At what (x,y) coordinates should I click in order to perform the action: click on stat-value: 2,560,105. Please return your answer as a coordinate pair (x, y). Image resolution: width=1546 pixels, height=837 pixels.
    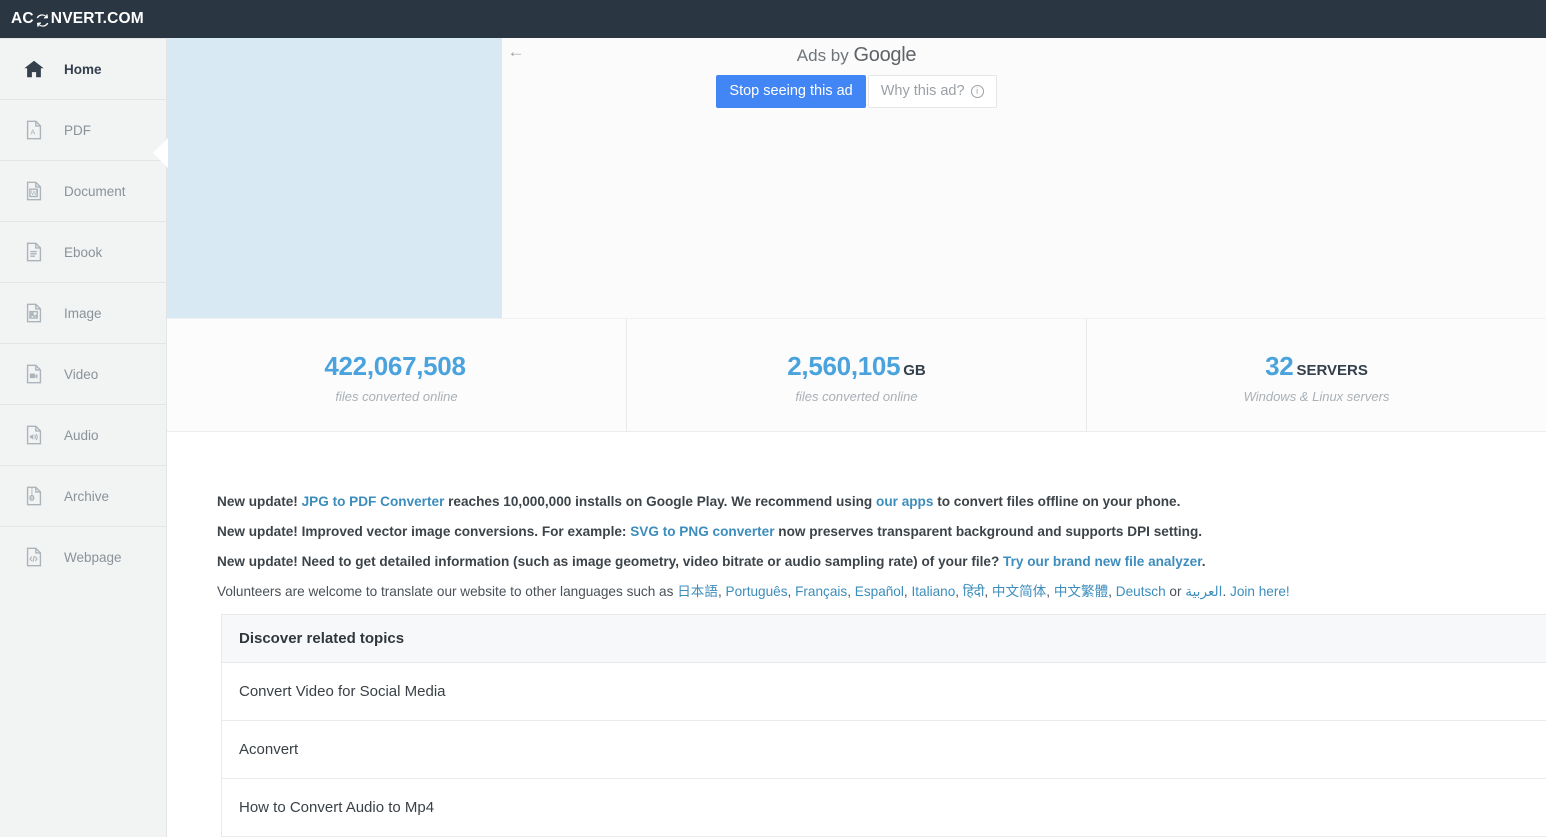
    Looking at the image, I should click on (844, 365).